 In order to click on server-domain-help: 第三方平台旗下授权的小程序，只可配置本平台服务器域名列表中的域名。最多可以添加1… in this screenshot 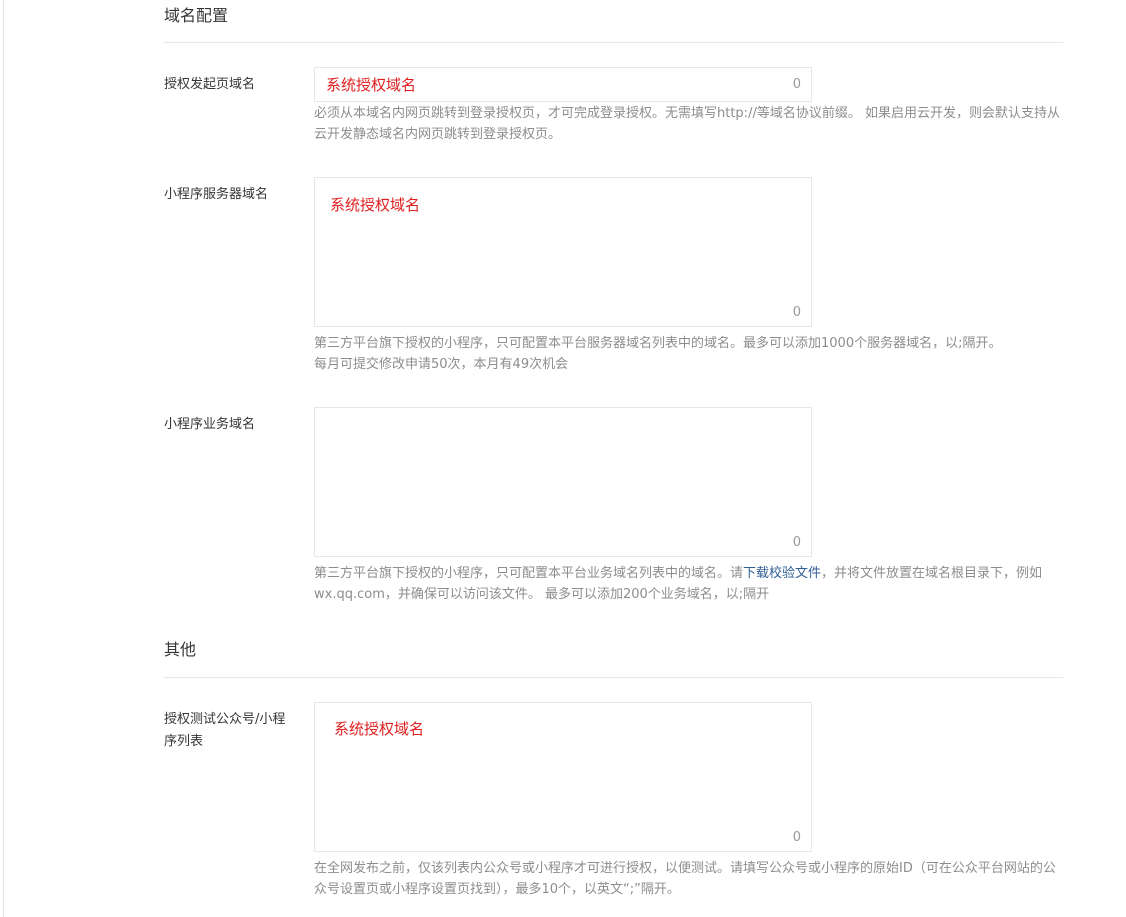, I will do `click(689, 354)`.